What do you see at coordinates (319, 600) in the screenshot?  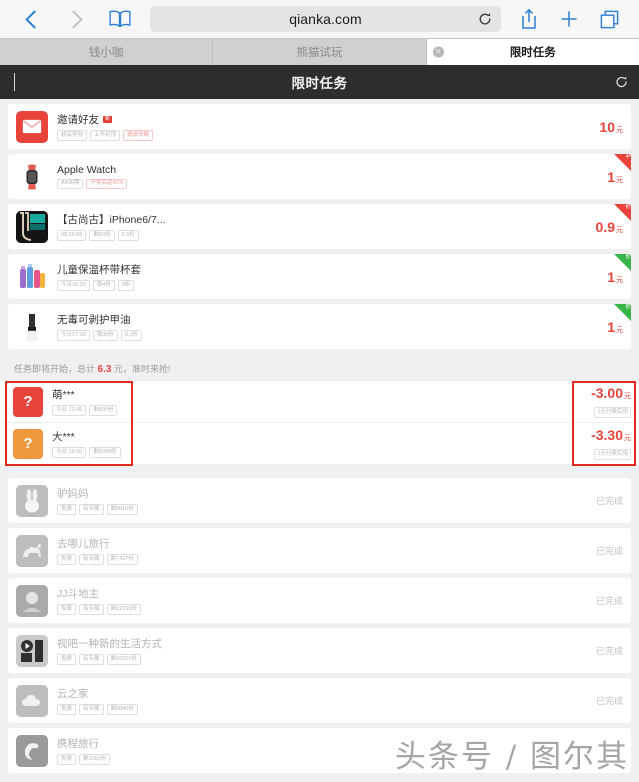 I see `completed-task-row: JJ斗地主 免费 有专属 剩12193份 已完成` at bounding box center [319, 600].